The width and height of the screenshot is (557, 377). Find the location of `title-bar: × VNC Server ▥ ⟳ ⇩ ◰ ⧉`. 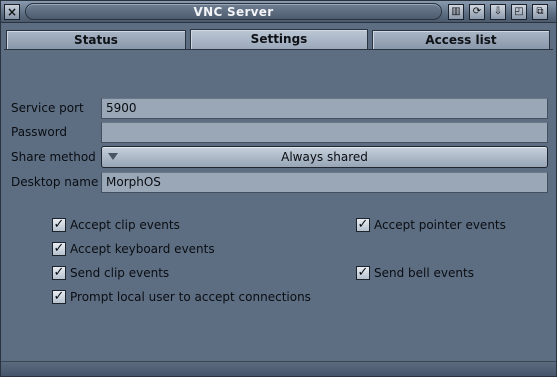

title-bar: × VNC Server ▥ ⟳ ⇩ ◰ ⧉ is located at coordinates (278, 12).